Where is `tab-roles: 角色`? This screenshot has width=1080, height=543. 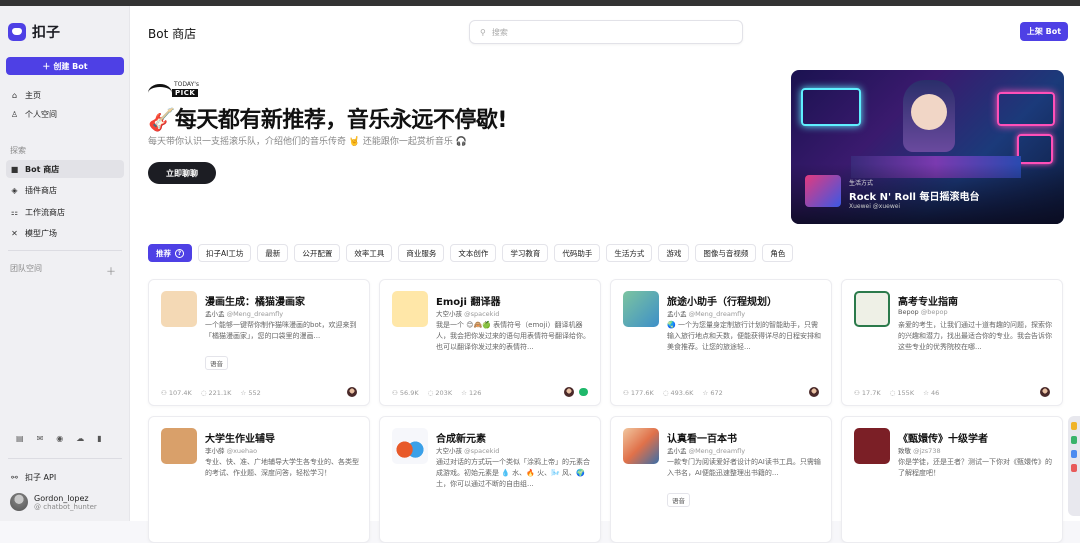
tab-roles: 角色 is located at coordinates (778, 253).